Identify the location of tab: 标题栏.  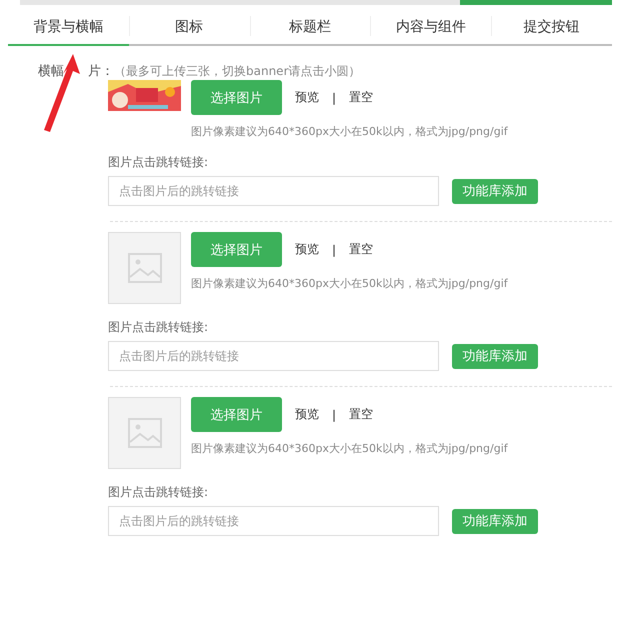
(310, 28).